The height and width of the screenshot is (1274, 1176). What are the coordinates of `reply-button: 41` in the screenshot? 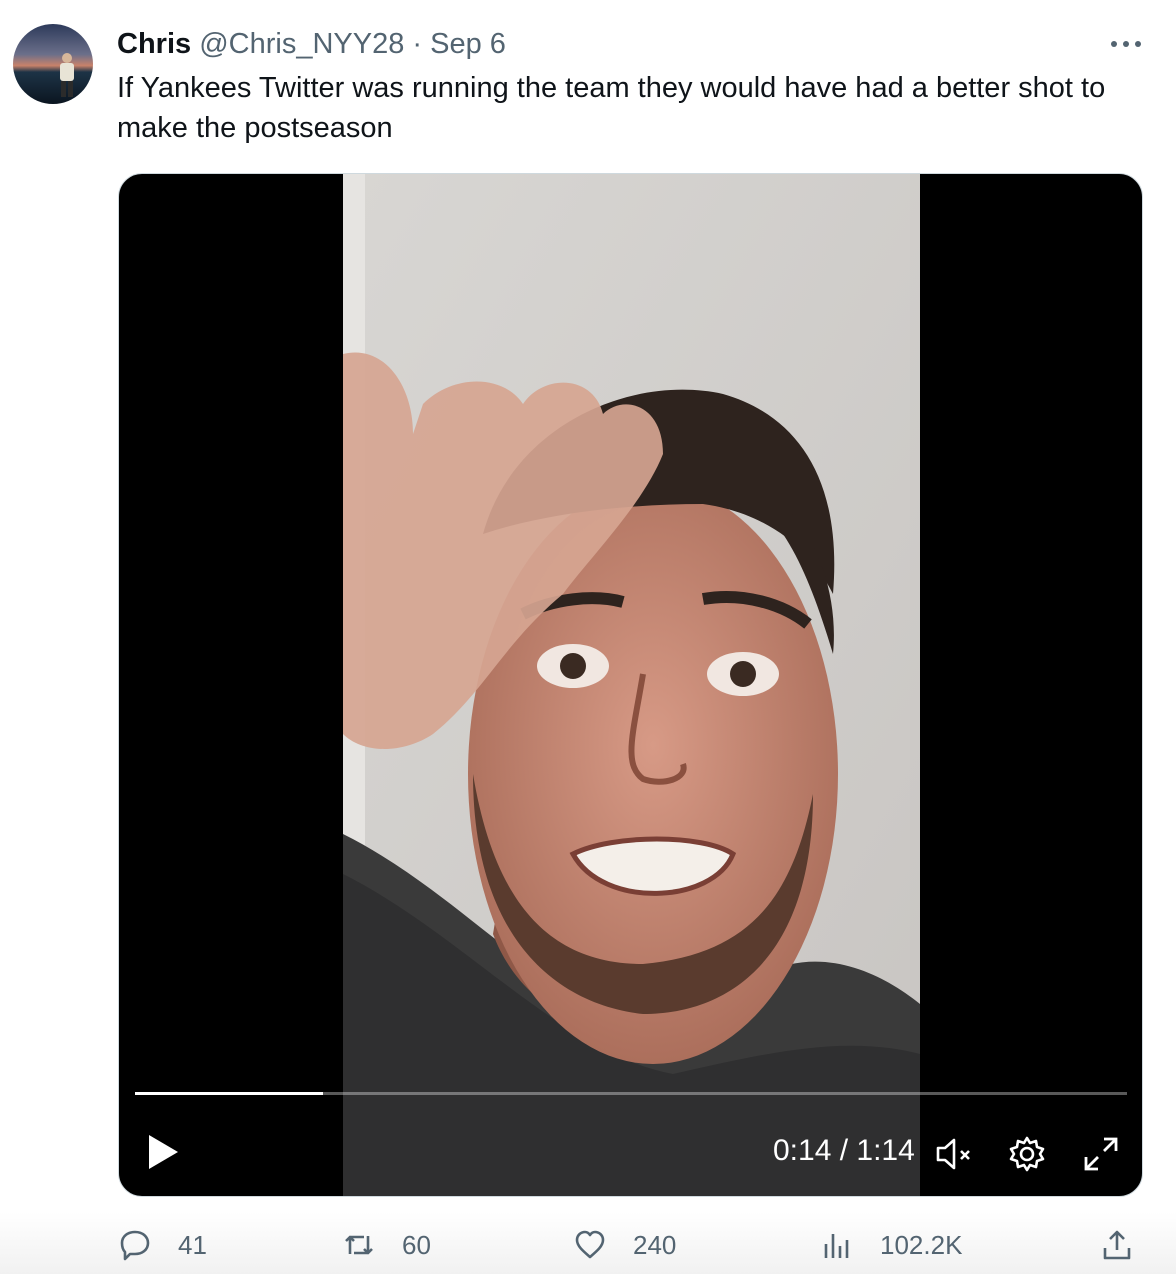 It's located at (162, 1245).